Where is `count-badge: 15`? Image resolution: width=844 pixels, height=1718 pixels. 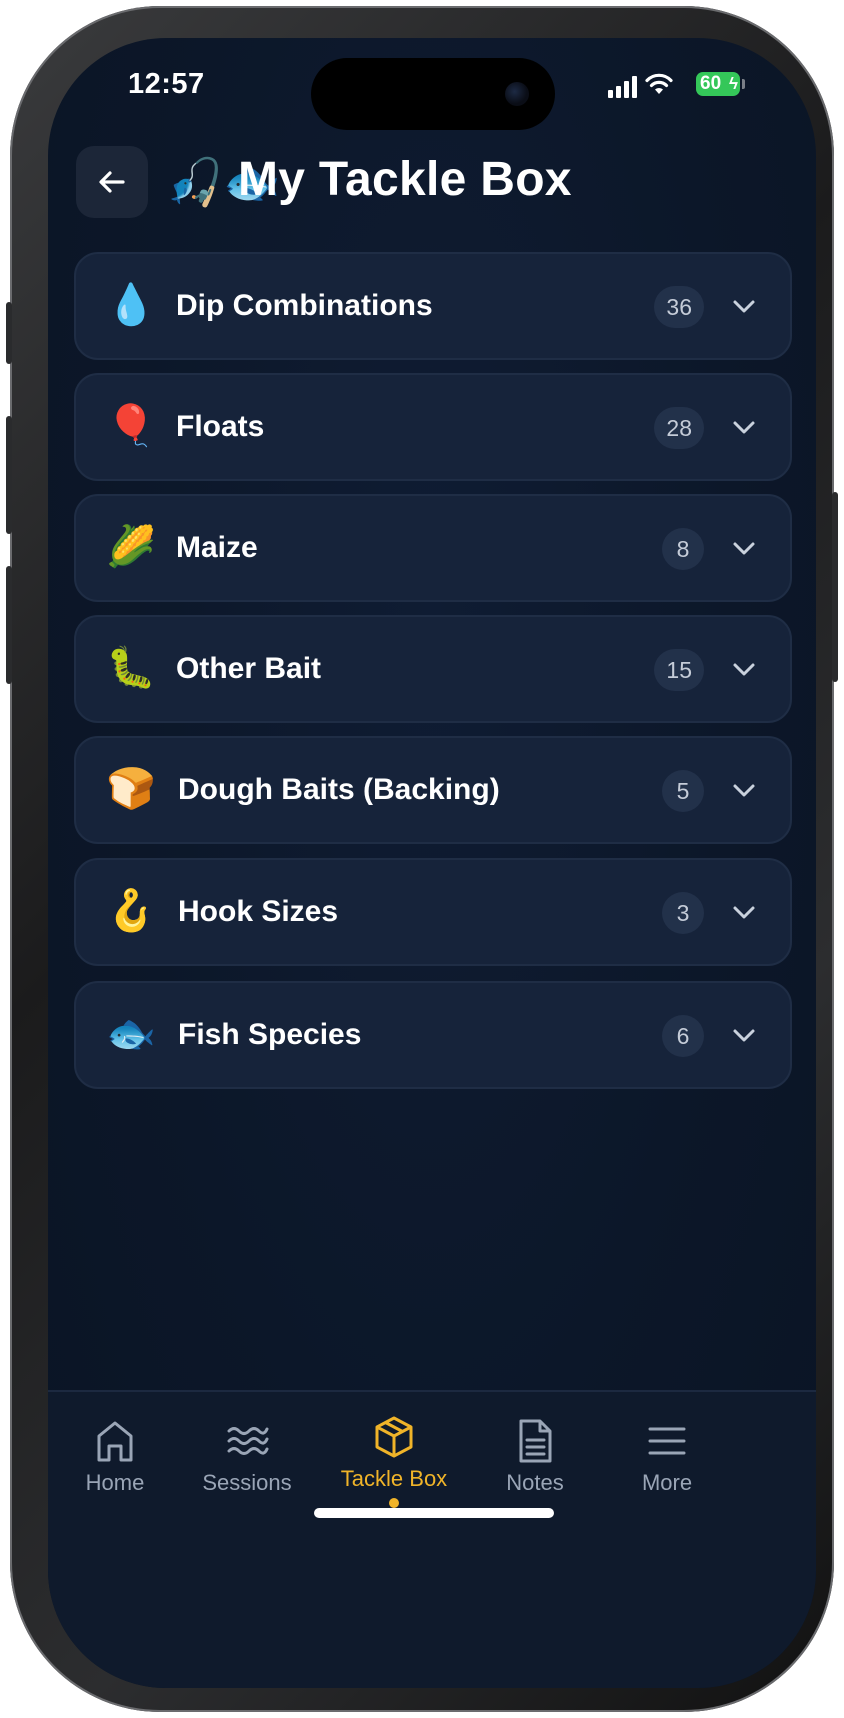
count-badge: 15 is located at coordinates (679, 670).